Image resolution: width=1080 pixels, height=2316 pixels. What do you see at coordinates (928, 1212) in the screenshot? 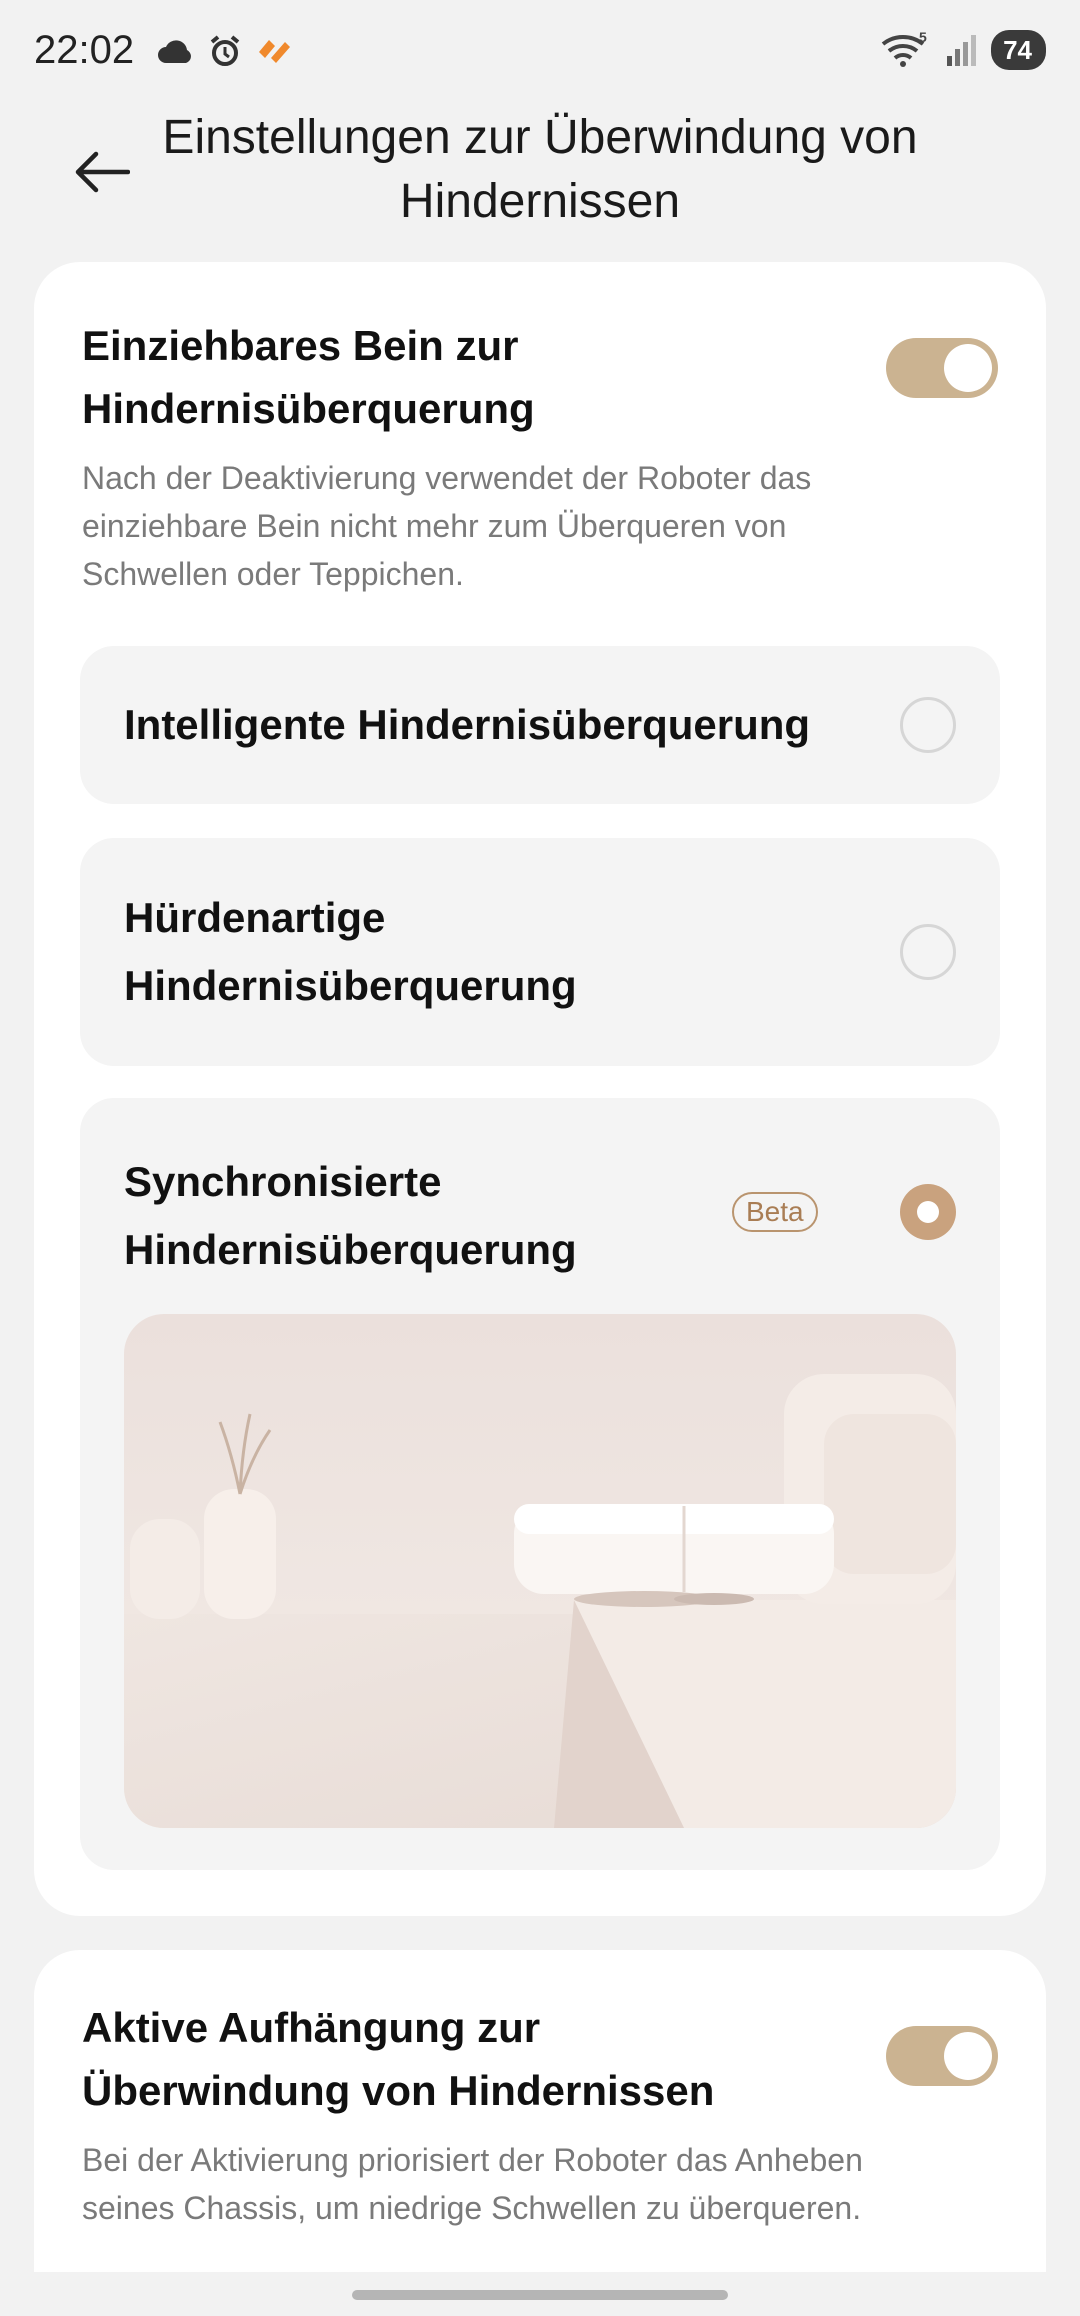
I see `radio-synchronized` at bounding box center [928, 1212].